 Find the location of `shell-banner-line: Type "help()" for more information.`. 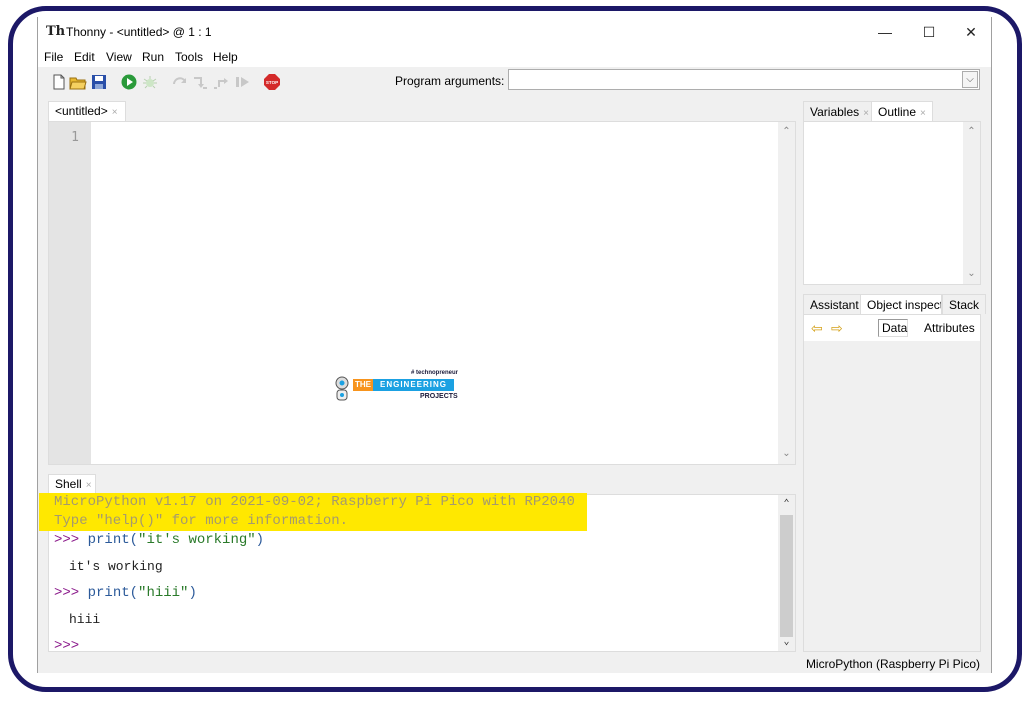

shell-banner-line: Type "help()" for more information. is located at coordinates (201, 521).